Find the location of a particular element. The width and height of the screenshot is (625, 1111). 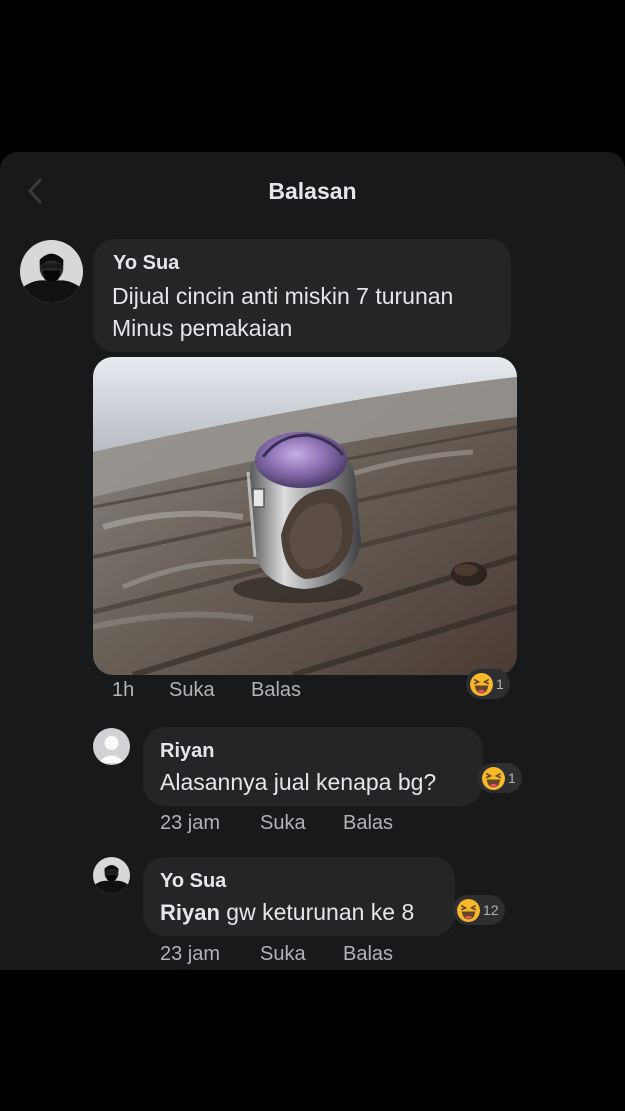

default-avatar-icon is located at coordinates (111, 749).